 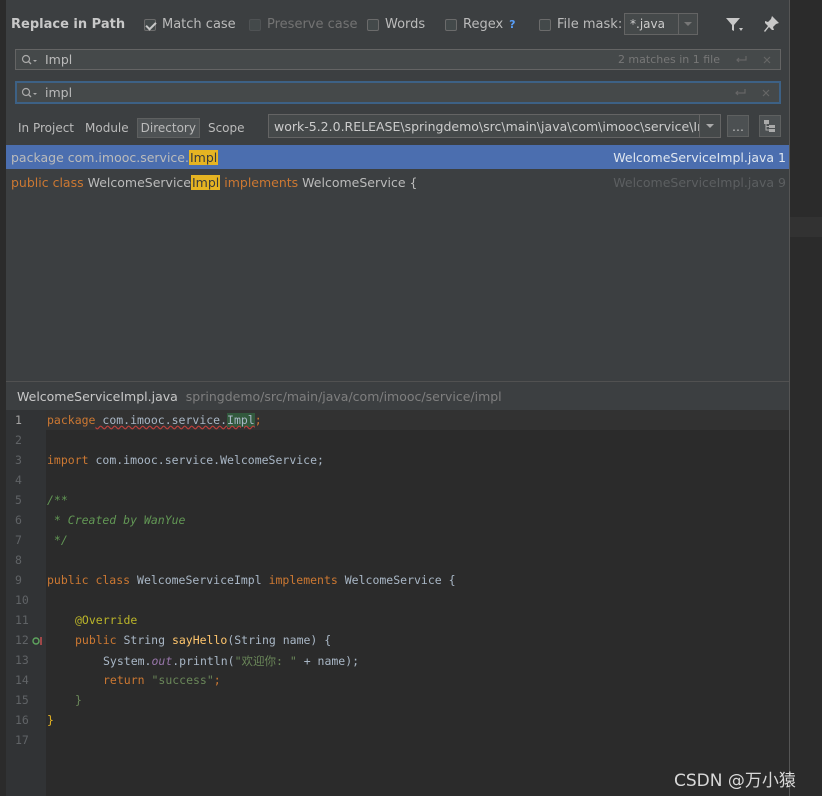 What do you see at coordinates (18, 440) in the screenshot?
I see `line-number: 2` at bounding box center [18, 440].